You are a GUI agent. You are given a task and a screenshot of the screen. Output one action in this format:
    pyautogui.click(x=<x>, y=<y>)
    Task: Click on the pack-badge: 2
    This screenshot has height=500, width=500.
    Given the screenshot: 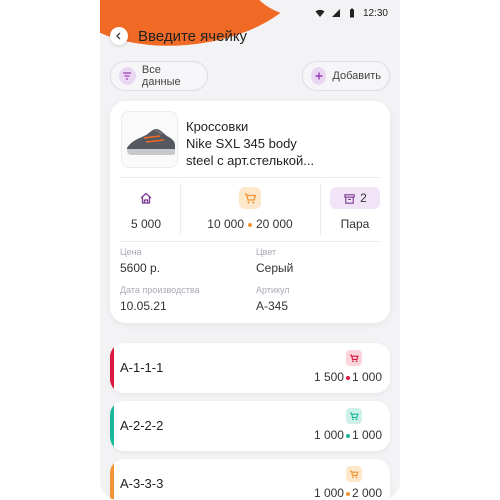 What is the action you would take?
    pyautogui.click(x=355, y=198)
    